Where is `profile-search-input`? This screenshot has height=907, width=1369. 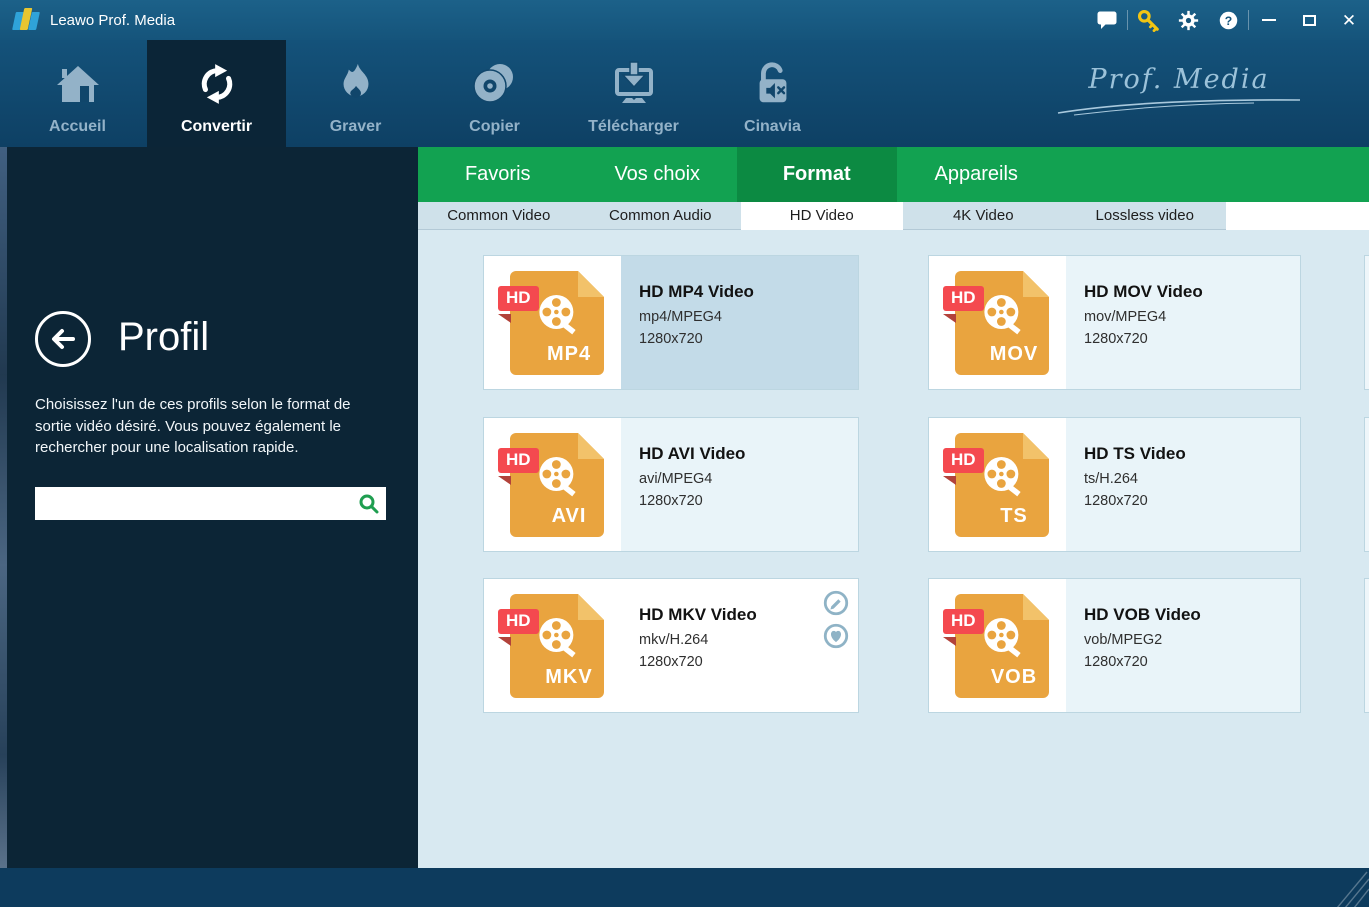
profile-search-input is located at coordinates (193, 503).